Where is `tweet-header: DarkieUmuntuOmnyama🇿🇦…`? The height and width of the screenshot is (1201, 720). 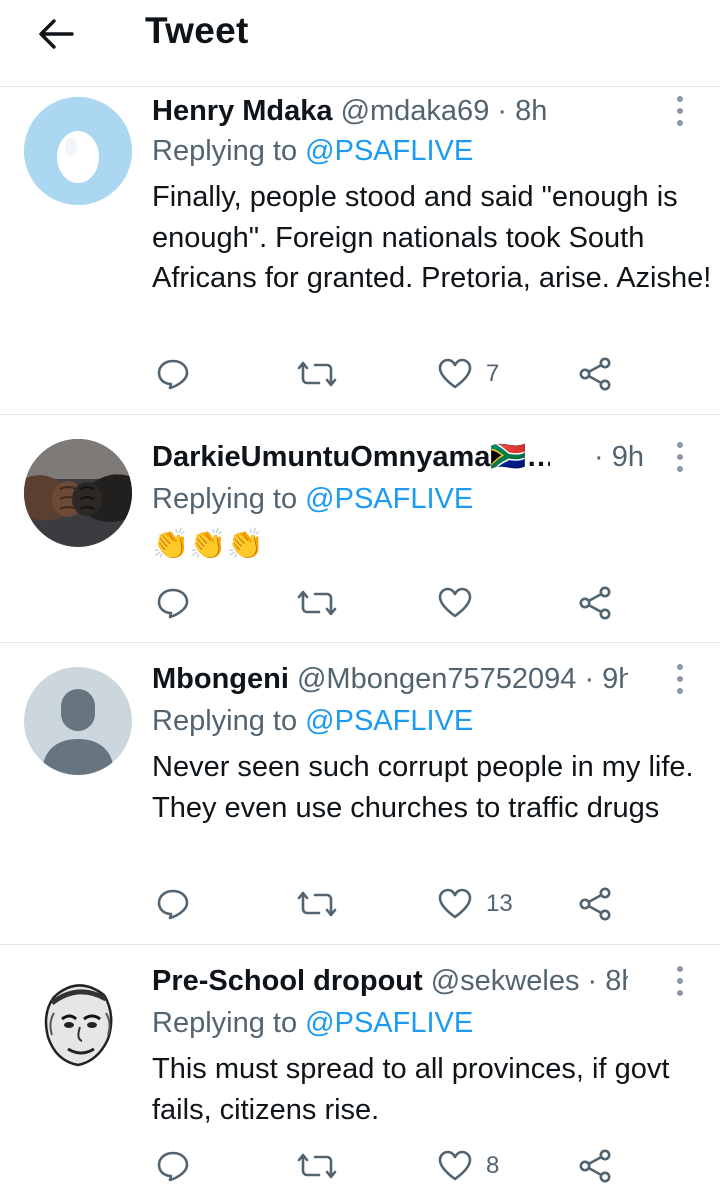 tweet-header: DarkieUmuntuOmnyama🇿🇦… is located at coordinates (351, 457).